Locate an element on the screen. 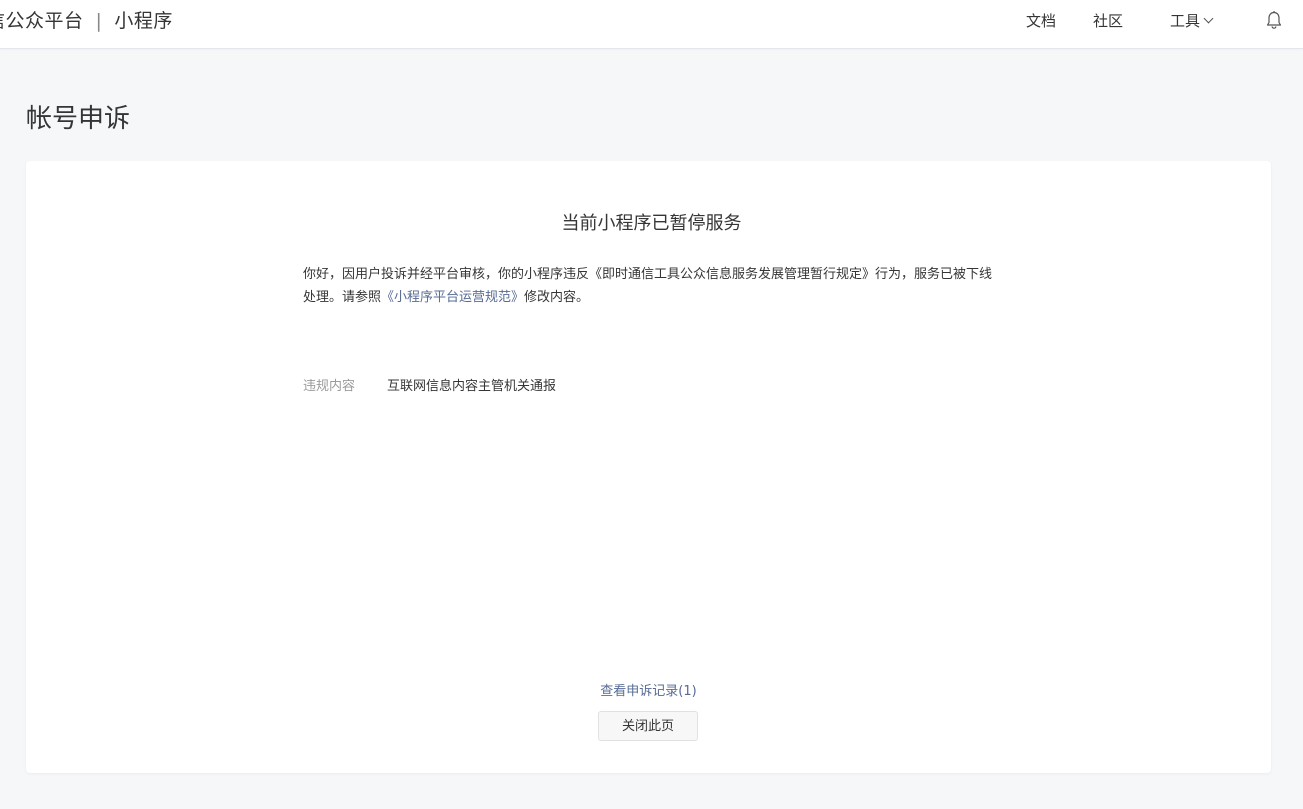 This screenshot has height=809, width=1303. nav-tools-label: 工具 is located at coordinates (1185, 21).